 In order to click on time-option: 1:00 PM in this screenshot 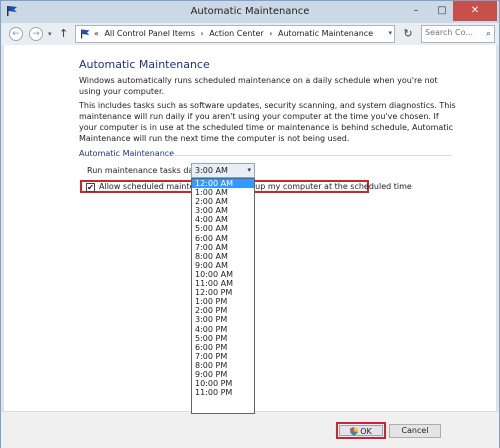, I will do `click(223, 301)`.